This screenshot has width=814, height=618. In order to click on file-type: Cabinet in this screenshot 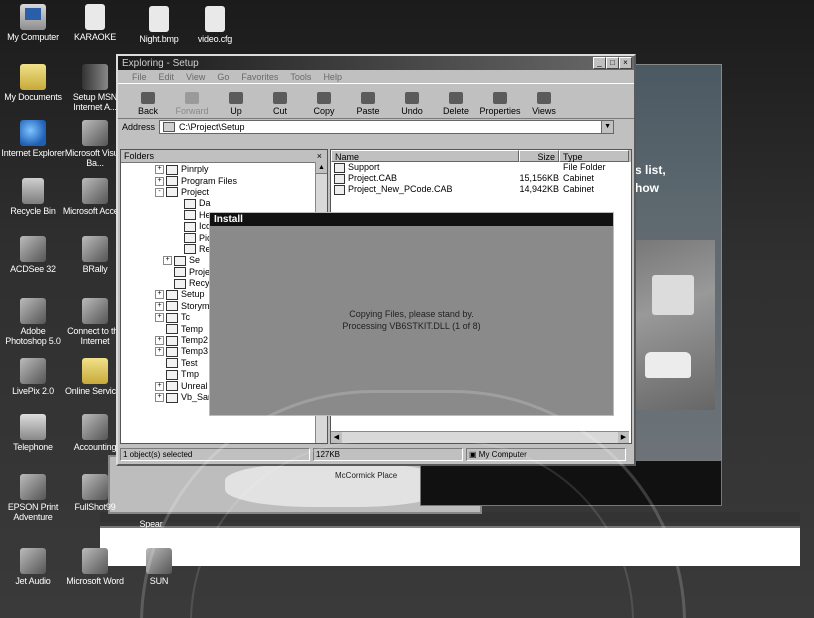, I will do `click(579, 178)`.